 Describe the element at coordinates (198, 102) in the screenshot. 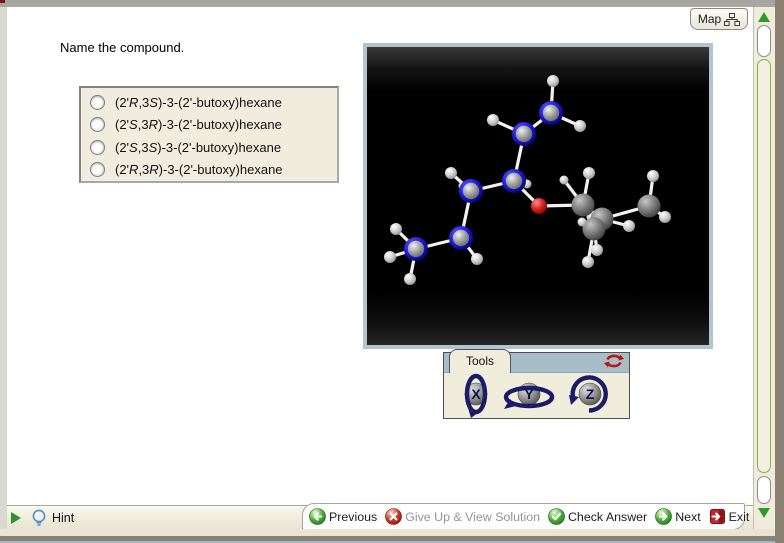

I see `option-label: (2'R,3S)-3-(2'-butoxy)hexane` at that location.